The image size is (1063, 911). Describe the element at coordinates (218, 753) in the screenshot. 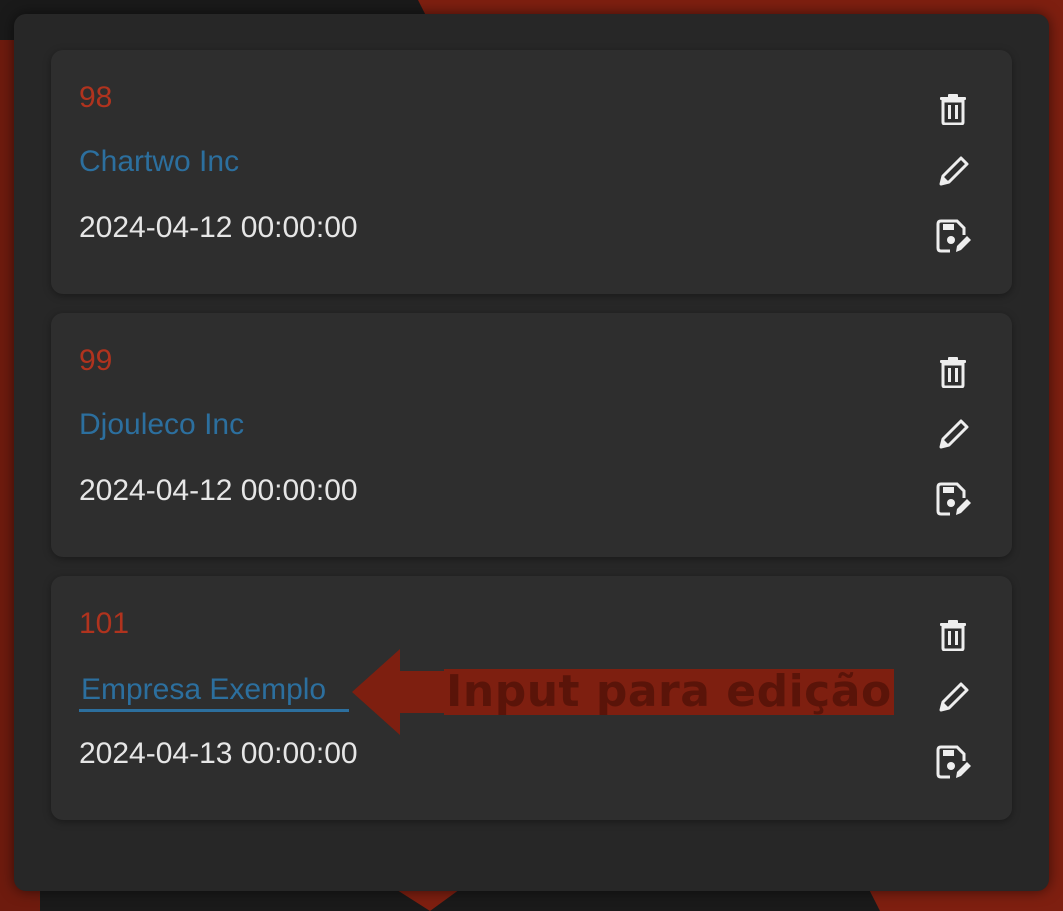

I see `record-date: 2024-04-13 00:00:00` at that location.